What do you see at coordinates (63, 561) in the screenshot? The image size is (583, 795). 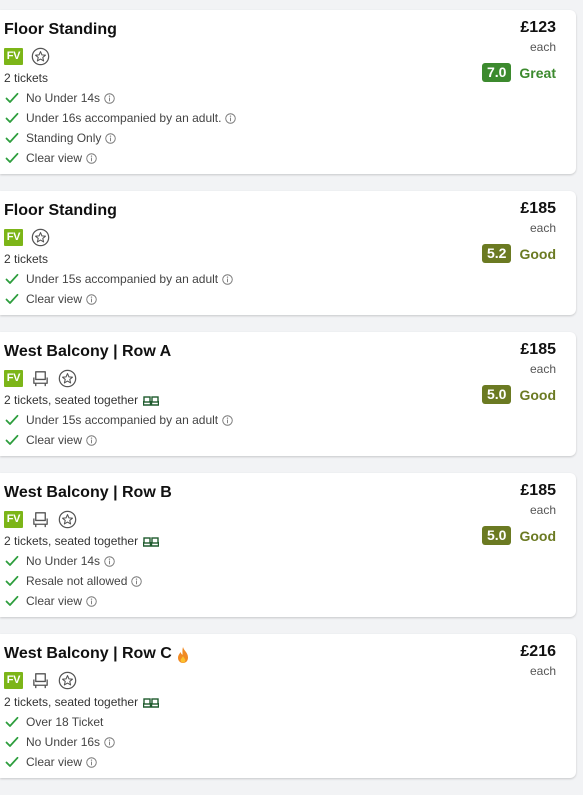 I see `feature-text: No Under 14s` at bounding box center [63, 561].